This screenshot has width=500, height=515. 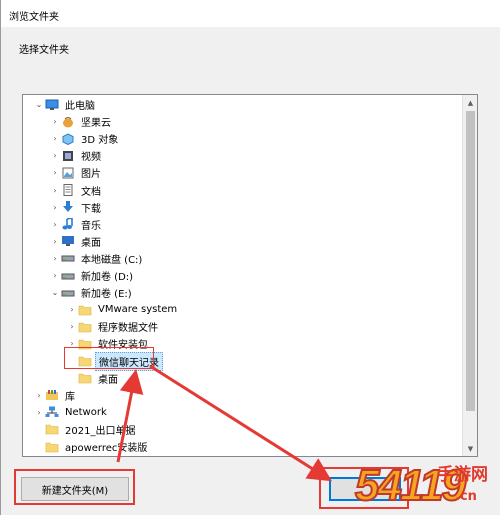 I want to click on tree-item-label: 文档, so click(x=91, y=192).